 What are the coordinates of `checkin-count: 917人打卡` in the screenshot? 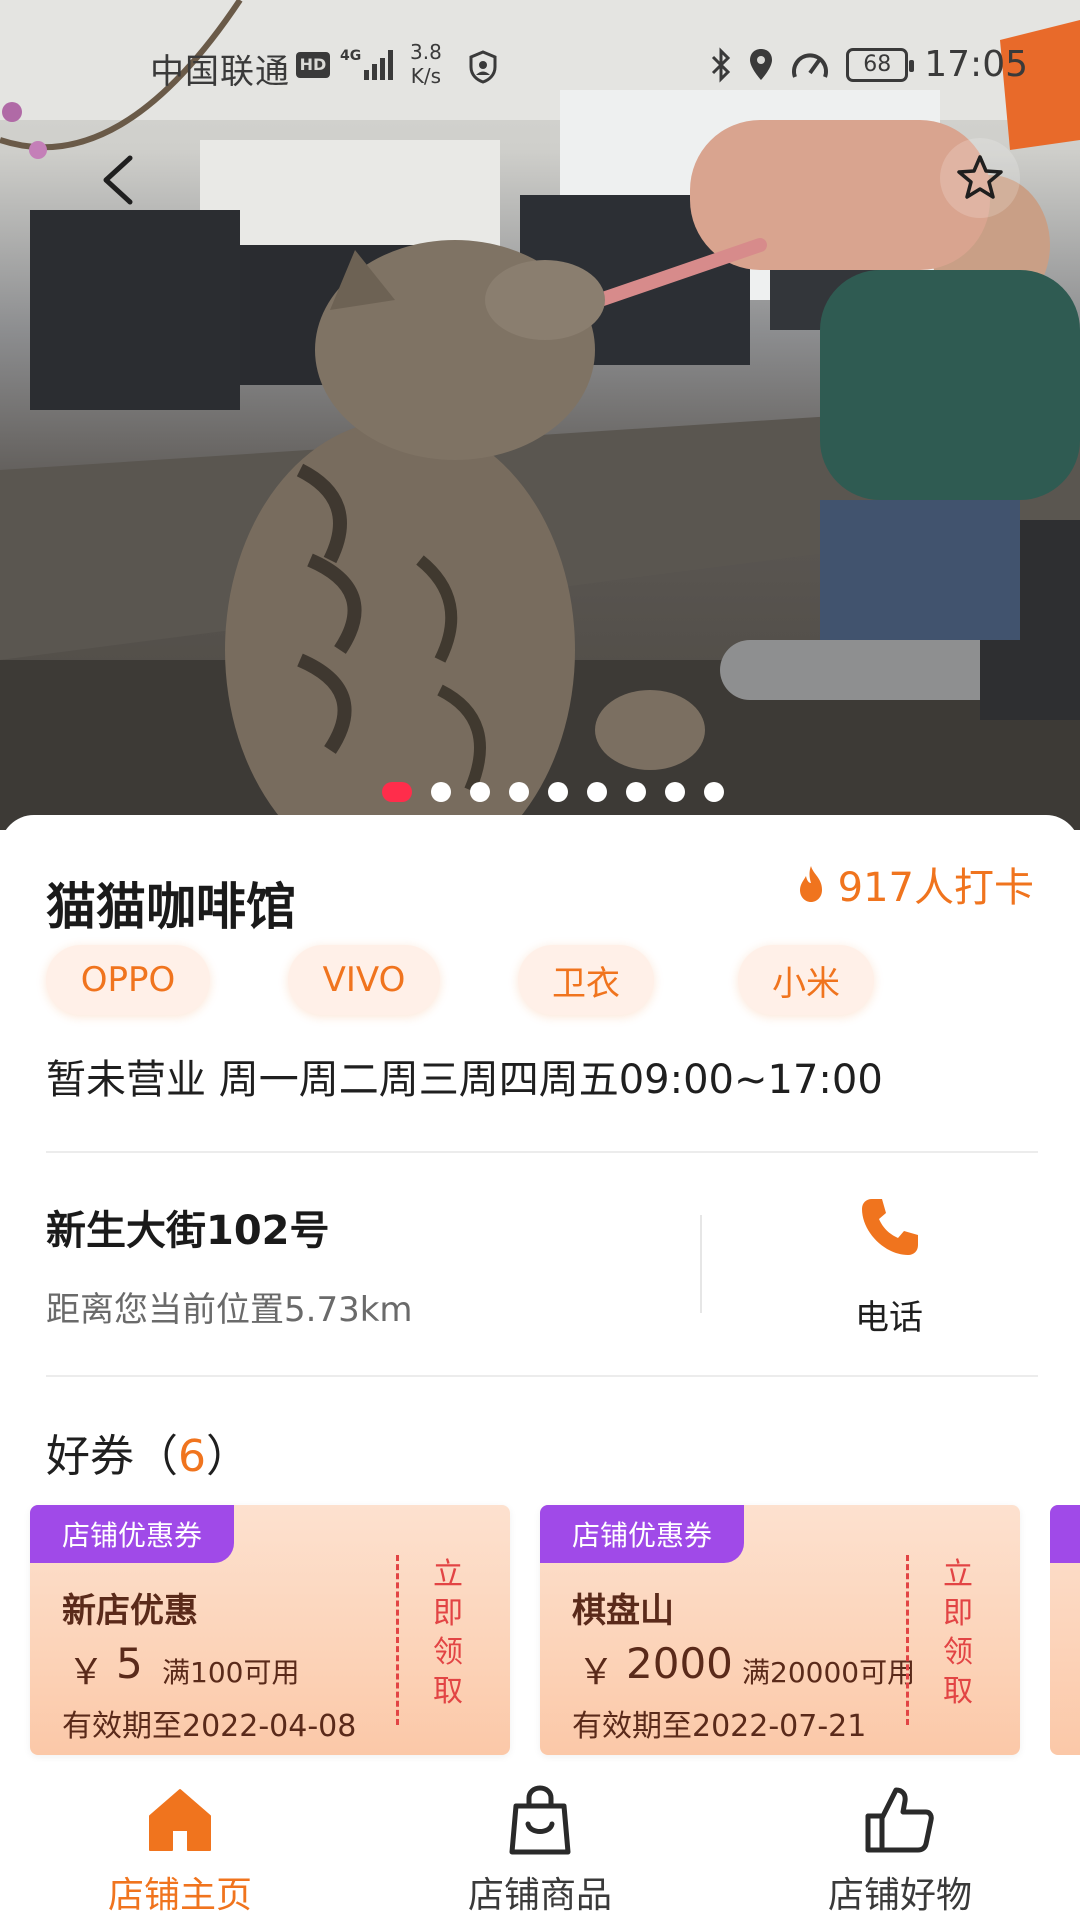 It's located at (914, 884).